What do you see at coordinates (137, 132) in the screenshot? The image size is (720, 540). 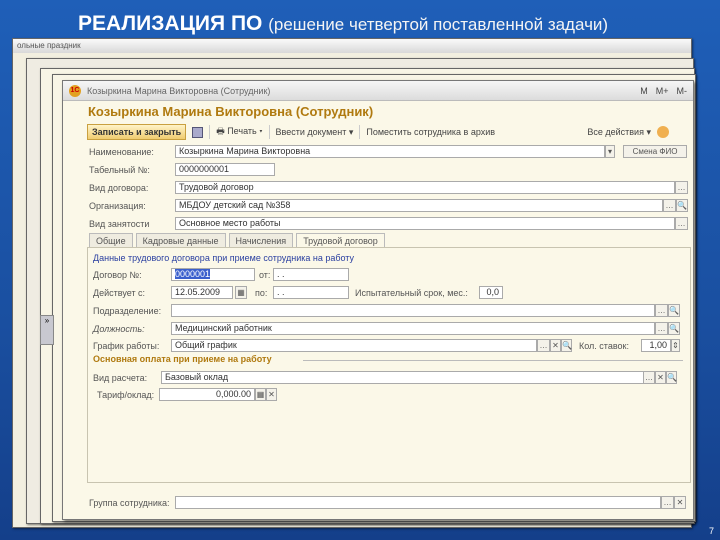 I see `save-close-button: Записать и закрыть` at bounding box center [137, 132].